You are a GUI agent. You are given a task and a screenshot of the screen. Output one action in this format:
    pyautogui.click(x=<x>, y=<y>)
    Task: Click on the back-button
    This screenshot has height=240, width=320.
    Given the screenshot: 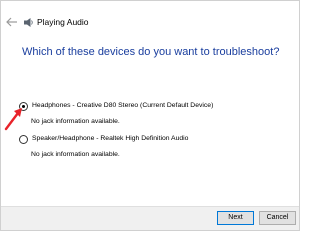 What is the action you would take?
    pyautogui.click(x=12, y=22)
    